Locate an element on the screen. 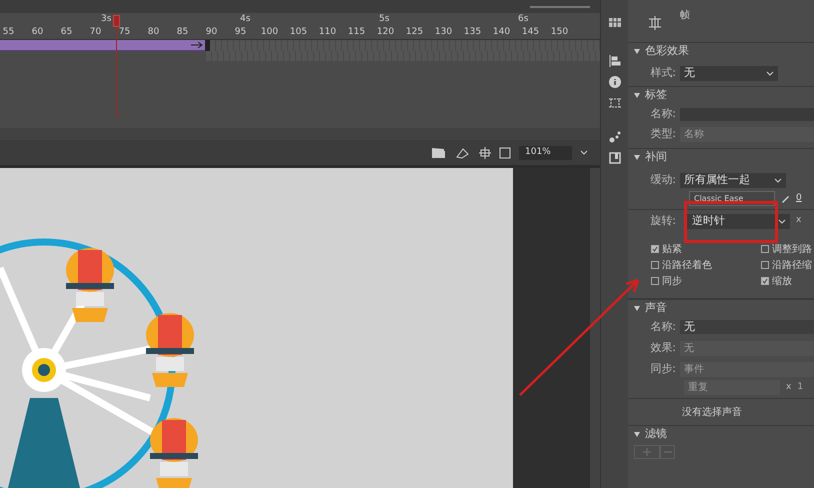 The width and height of the screenshot is (814, 488). frame-number: 145 is located at coordinates (531, 32).